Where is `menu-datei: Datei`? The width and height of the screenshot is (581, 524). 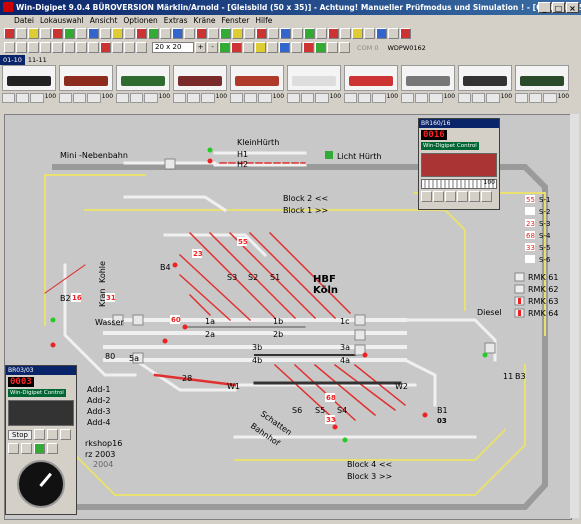
menu-datei: Datei is located at coordinates (24, 21).